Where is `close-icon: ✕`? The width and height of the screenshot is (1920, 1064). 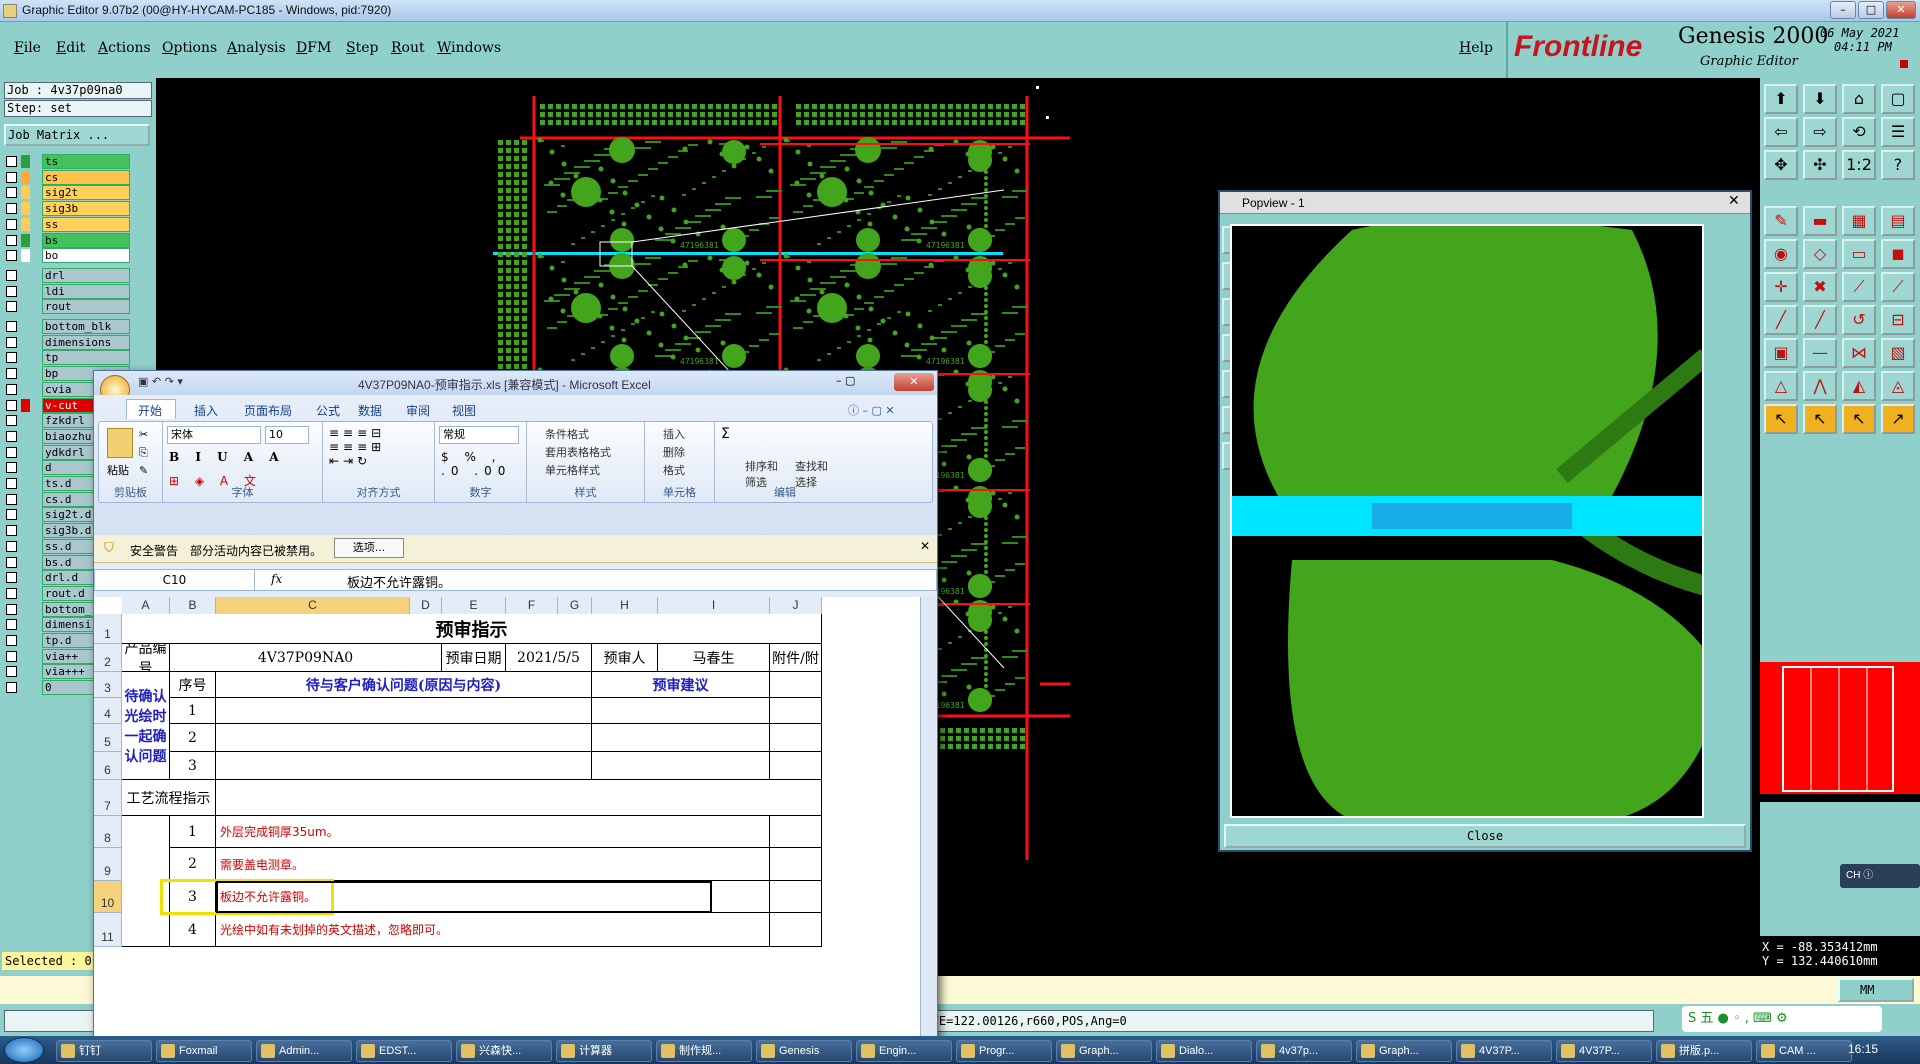
close-icon: ✕ is located at coordinates (1901, 10).